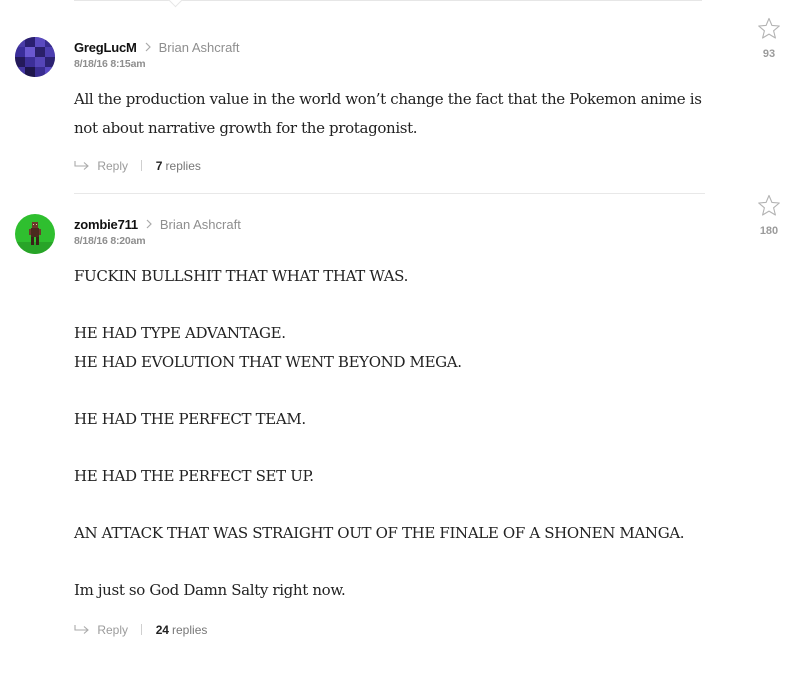  What do you see at coordinates (105, 47) in the screenshot?
I see `author-name: GregLucM` at bounding box center [105, 47].